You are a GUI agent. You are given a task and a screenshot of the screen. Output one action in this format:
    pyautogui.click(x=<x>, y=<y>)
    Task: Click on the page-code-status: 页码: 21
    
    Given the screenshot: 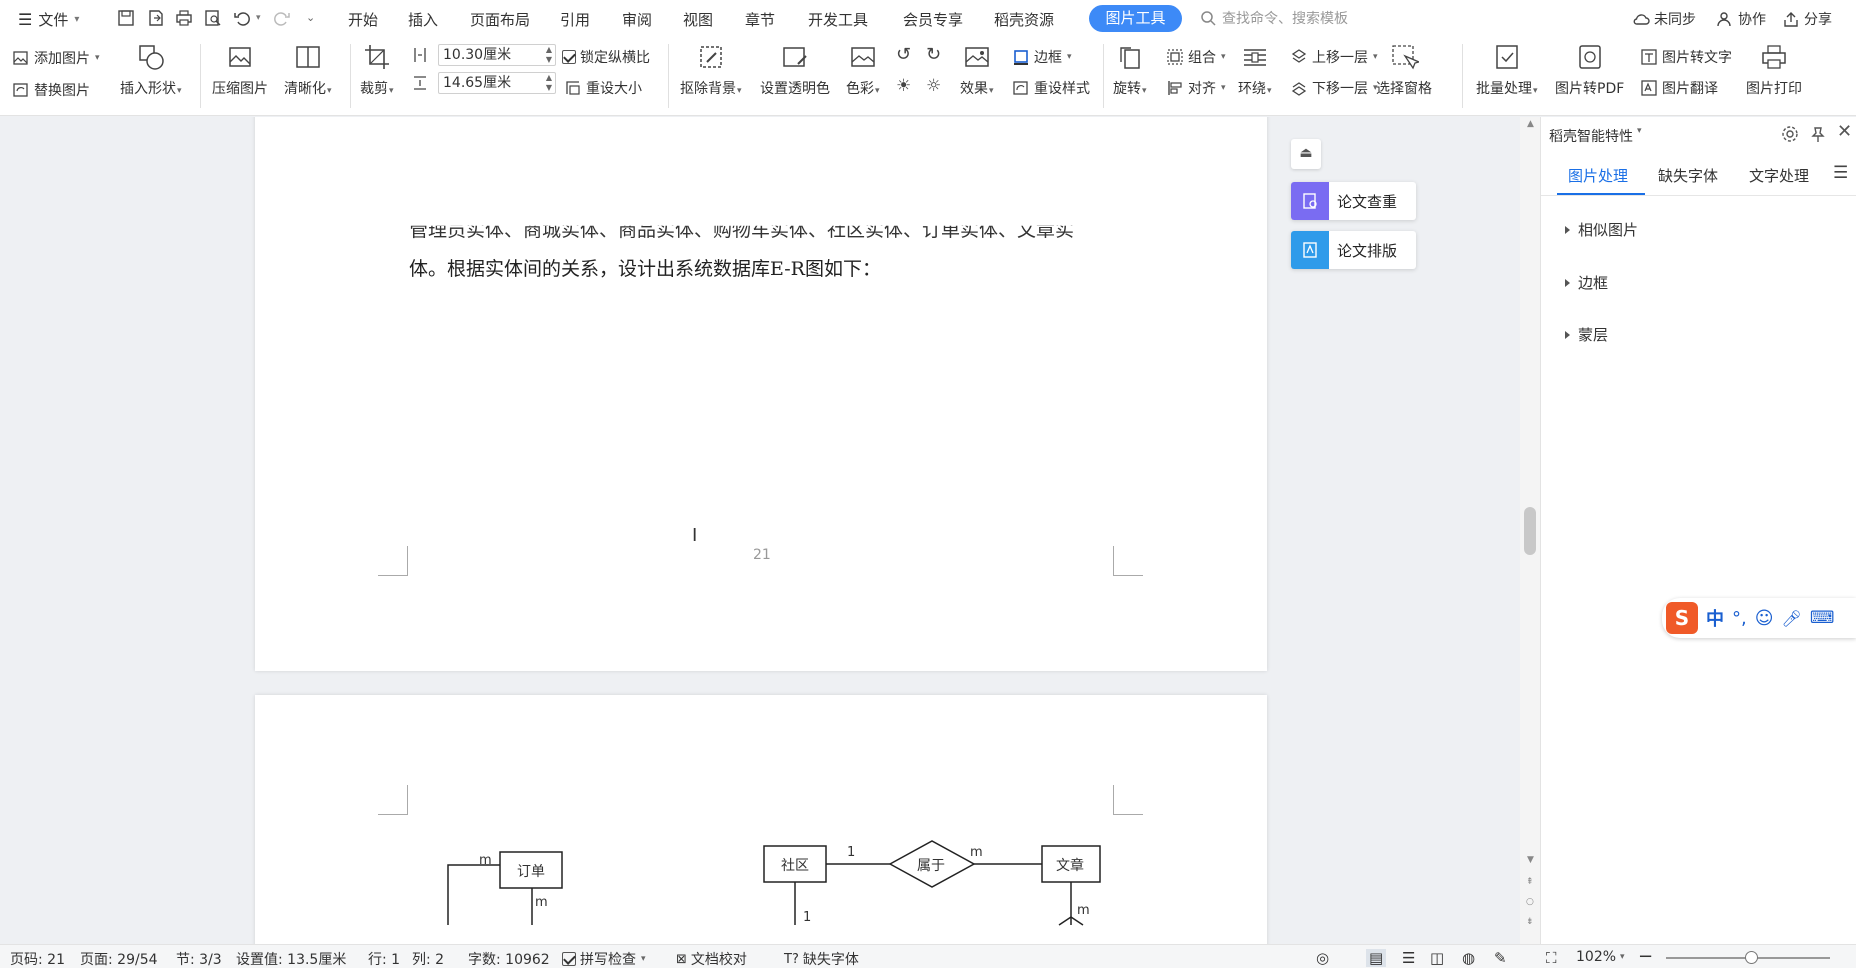 What is the action you would take?
    pyautogui.click(x=37, y=958)
    